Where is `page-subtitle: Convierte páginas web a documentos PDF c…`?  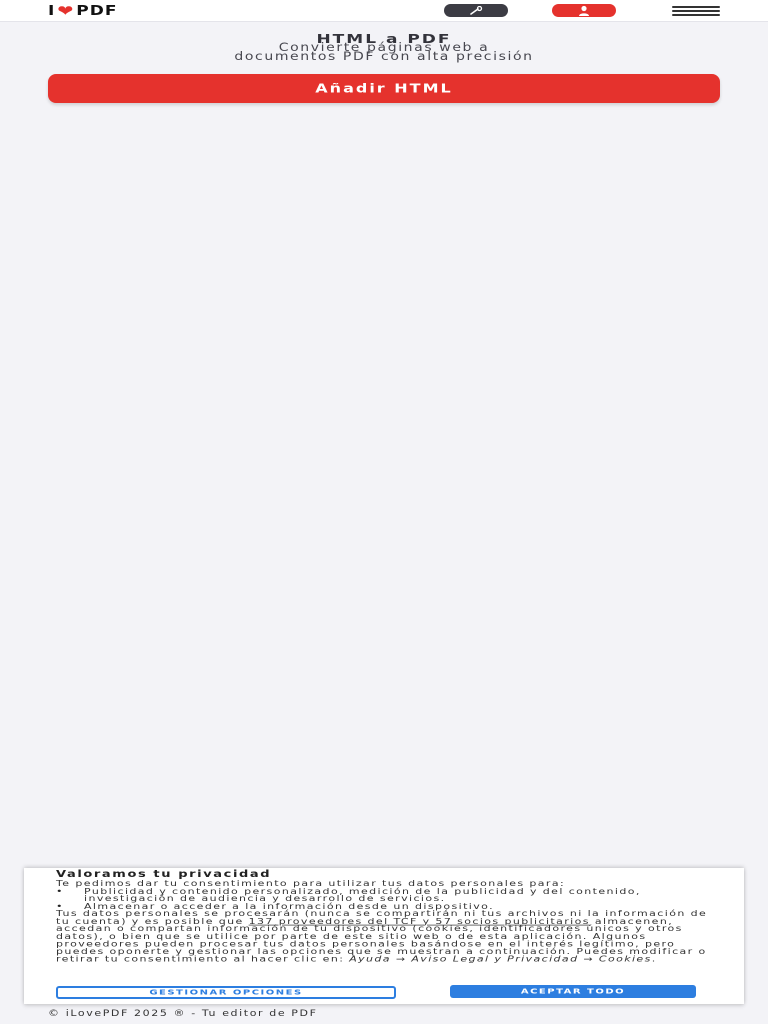
page-subtitle: Convierte páginas web a documentos PDF c… is located at coordinates (384, 53).